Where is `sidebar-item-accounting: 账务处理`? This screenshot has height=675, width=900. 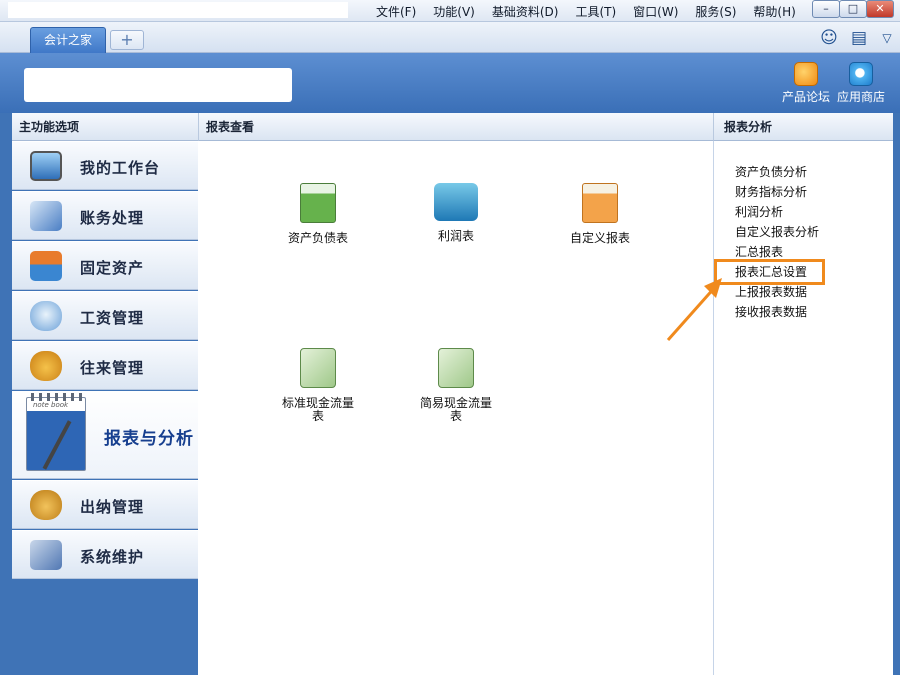 sidebar-item-accounting: 账务处理 is located at coordinates (105, 215).